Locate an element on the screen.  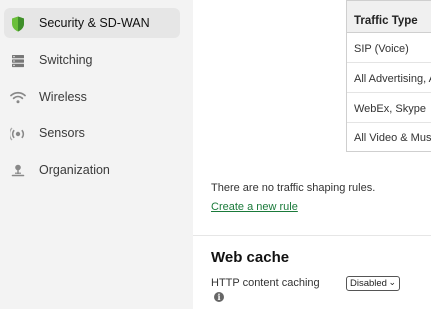
chevron-down-icon: ⌄ is located at coordinates (392, 282).